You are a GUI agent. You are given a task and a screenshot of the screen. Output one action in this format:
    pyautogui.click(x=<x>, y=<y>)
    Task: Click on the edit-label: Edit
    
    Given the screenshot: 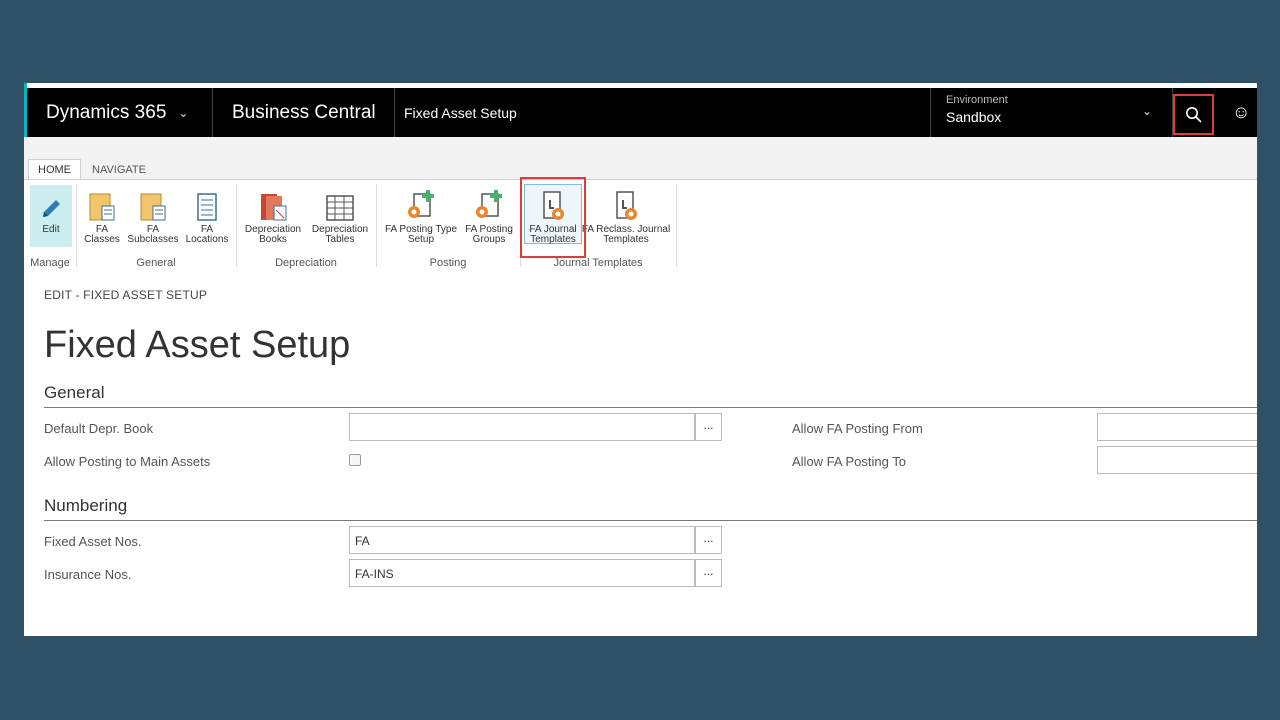 What is the action you would take?
    pyautogui.click(x=51, y=229)
    